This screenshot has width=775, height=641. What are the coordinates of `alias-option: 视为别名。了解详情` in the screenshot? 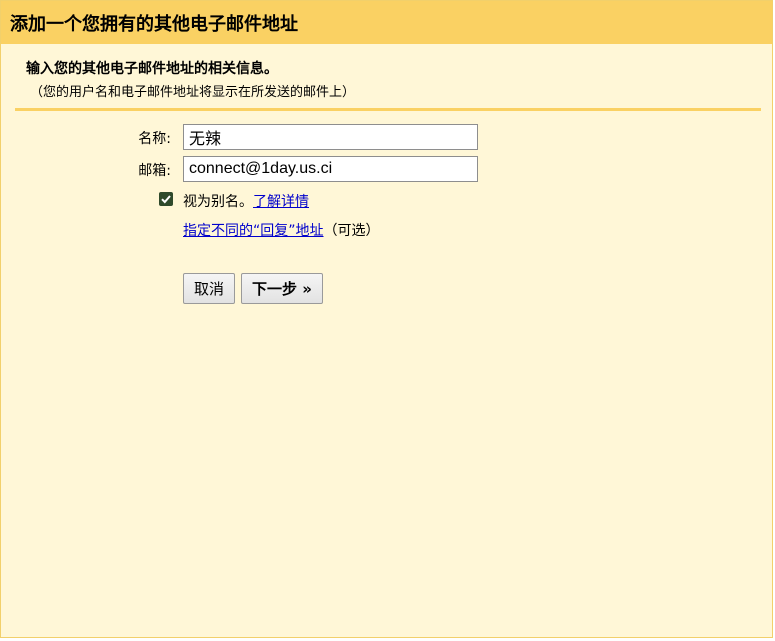 It's located at (246, 201).